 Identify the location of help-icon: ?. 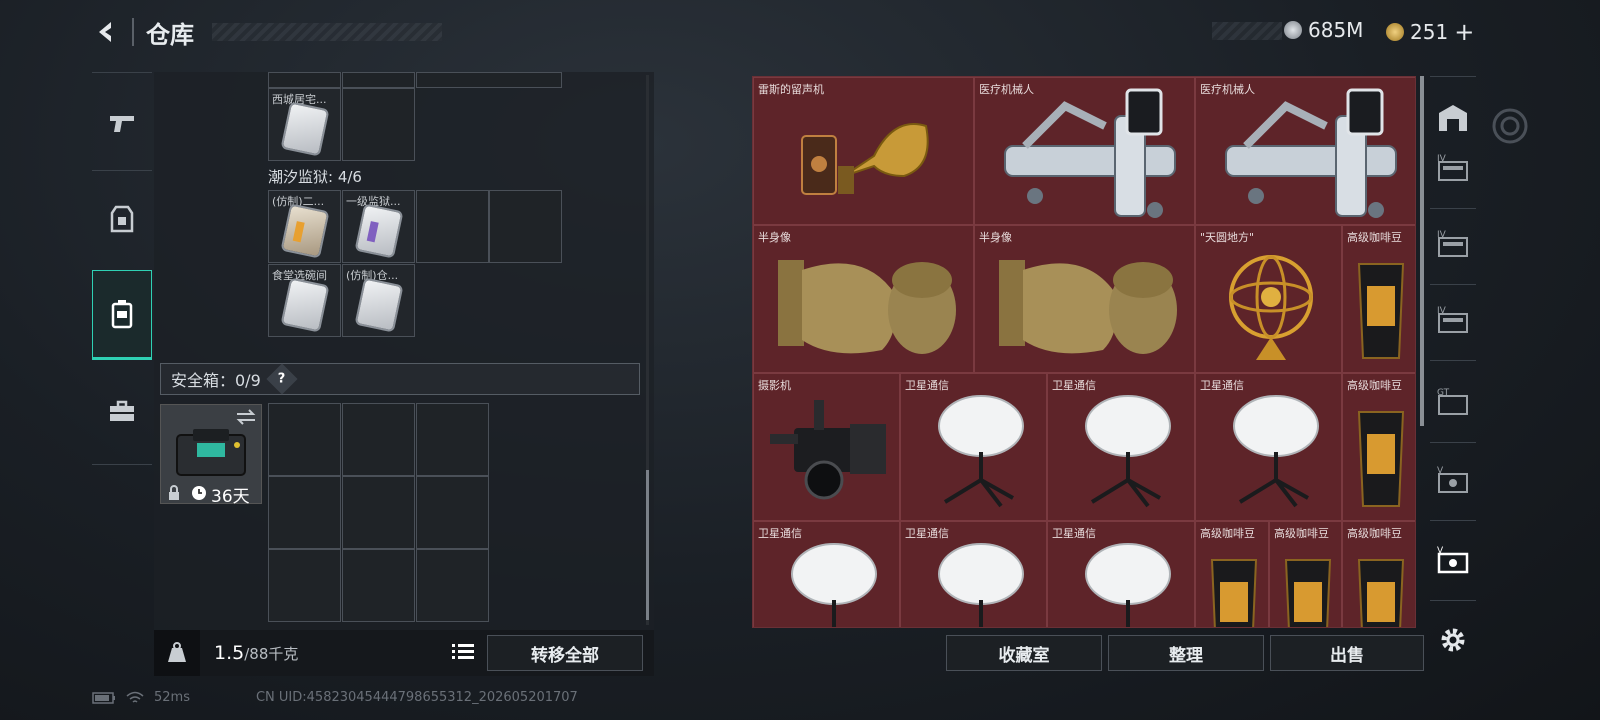
(281, 379).